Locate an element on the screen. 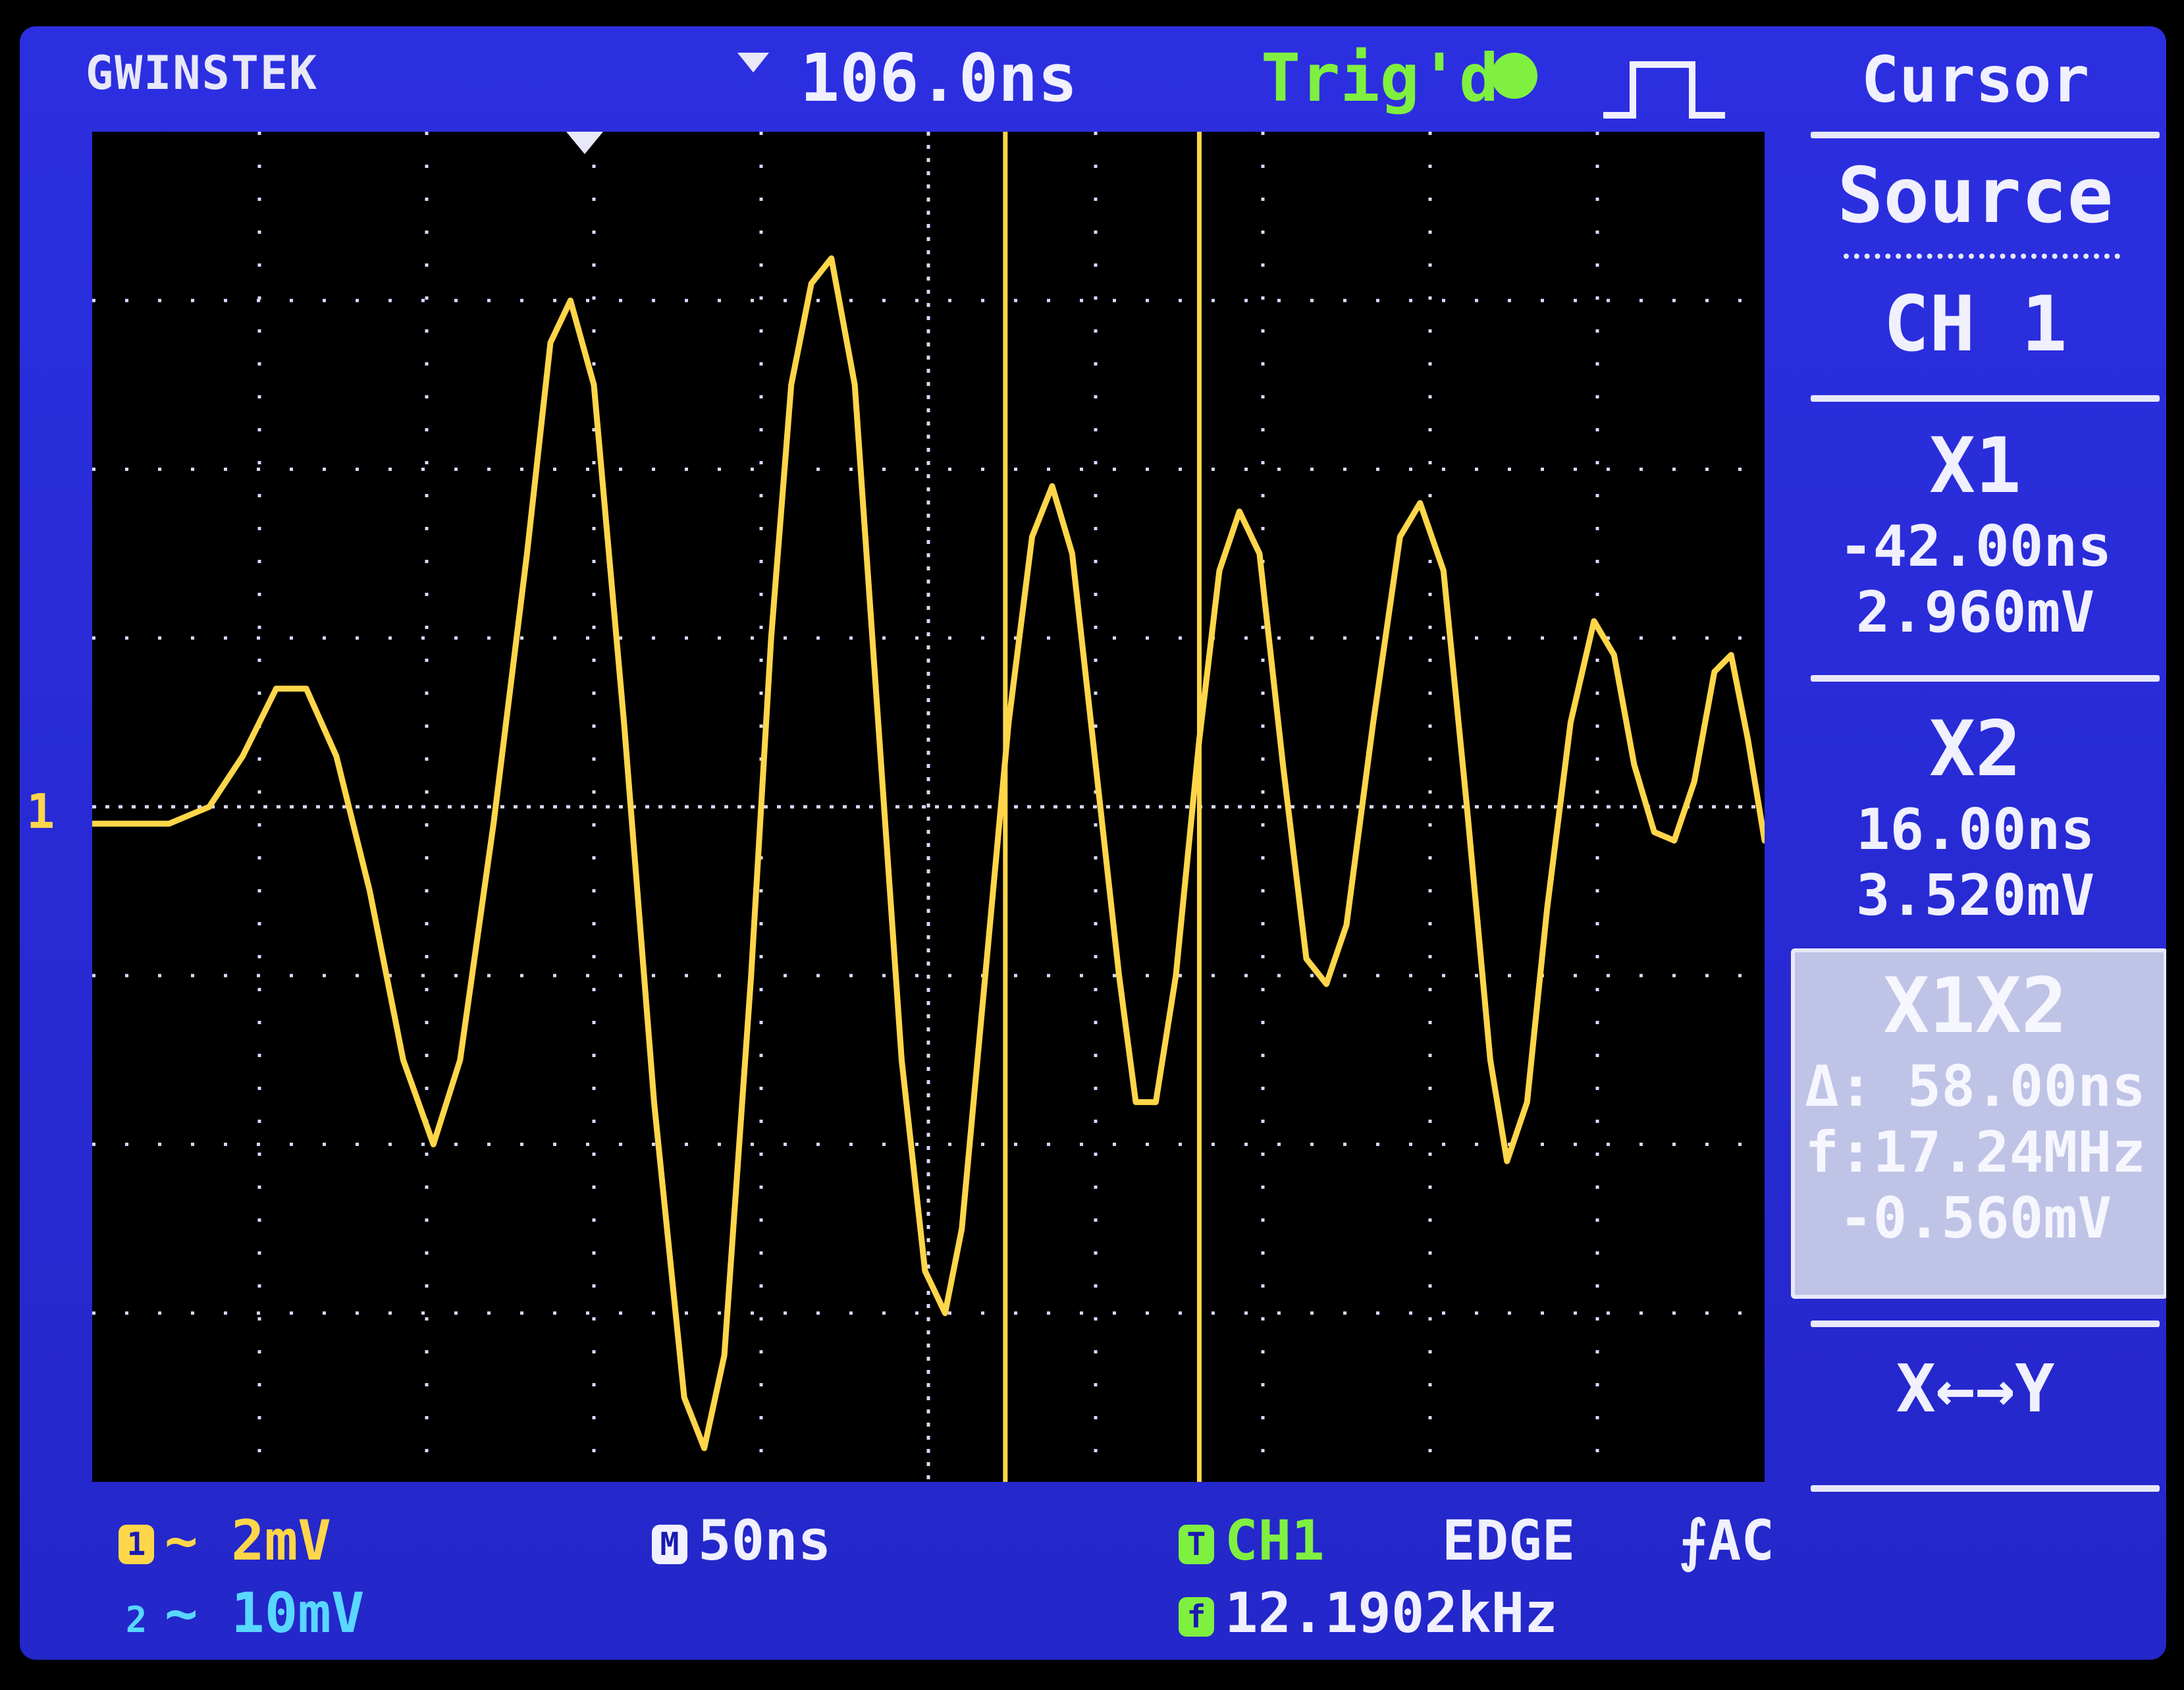 This screenshot has height=1690, width=2184. trigger-coupling: ⨍AC is located at coordinates (1726, 1540).